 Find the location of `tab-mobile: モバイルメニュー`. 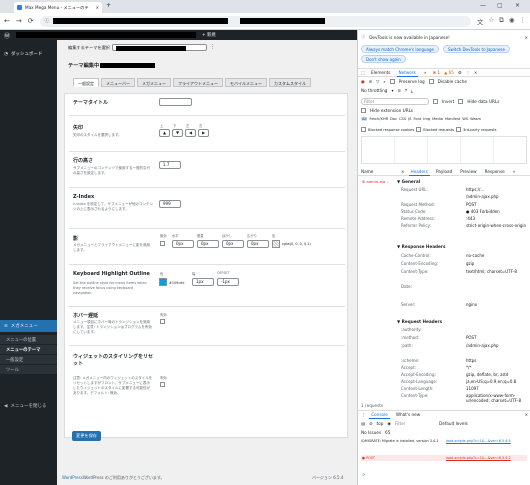

tab-mobile: モバイルメニュー is located at coordinates (245, 82).